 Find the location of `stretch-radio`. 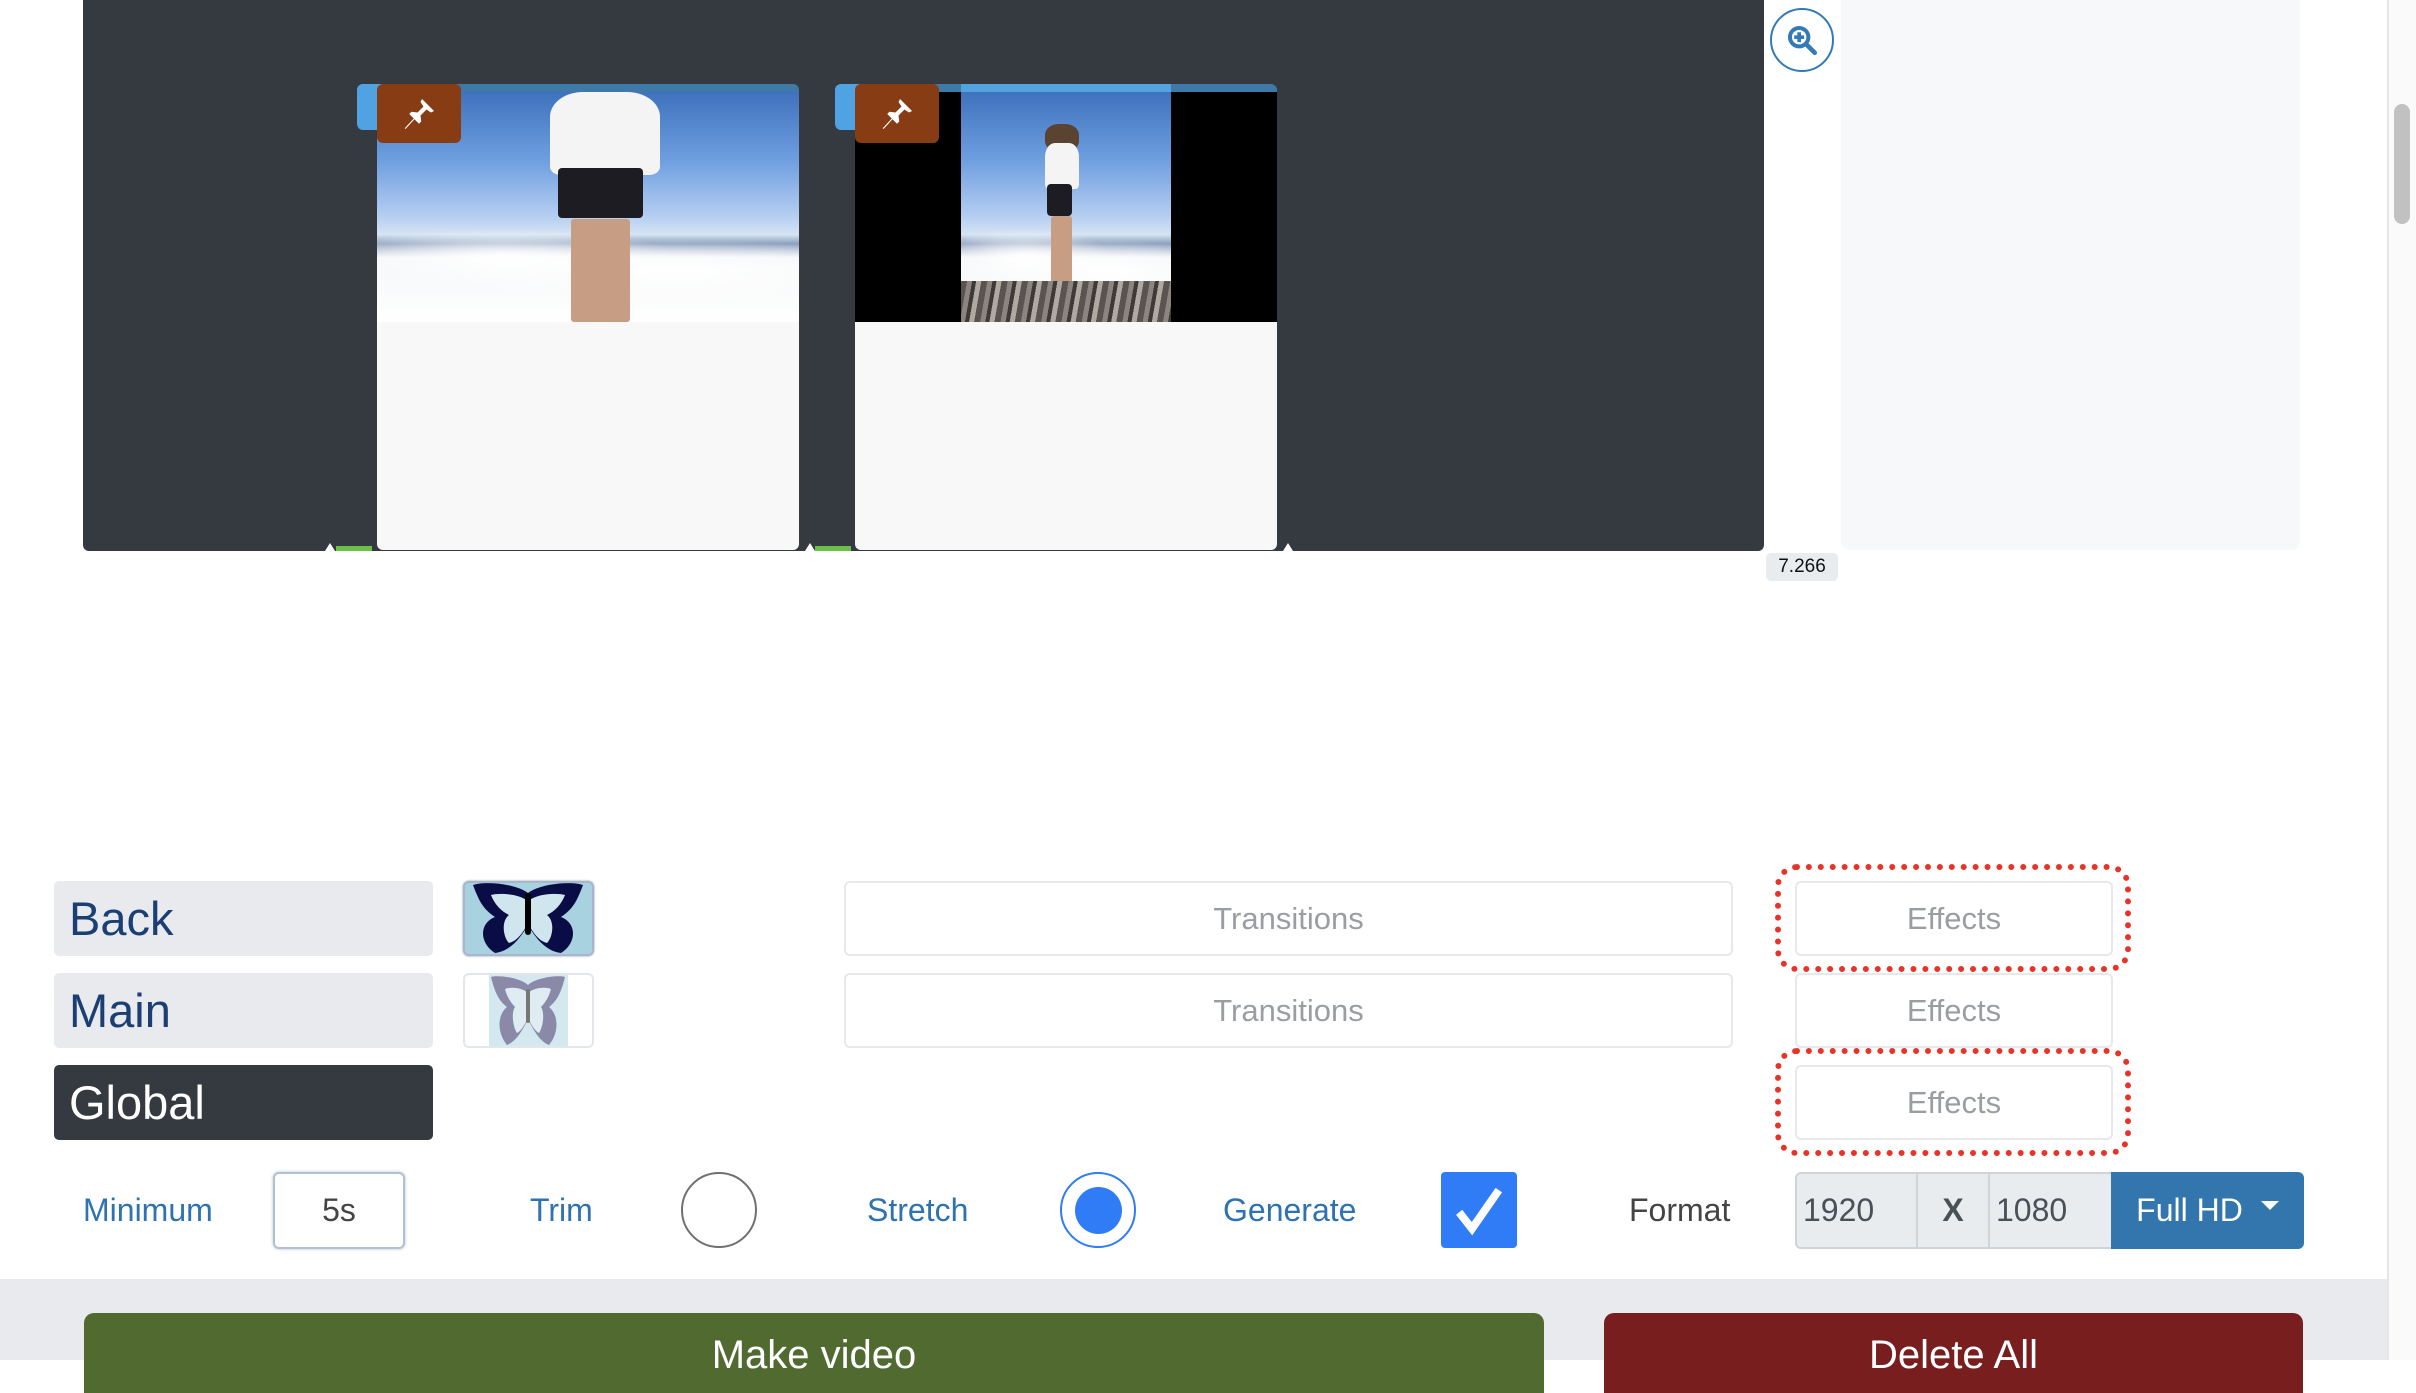

stretch-radio is located at coordinates (1098, 1210).